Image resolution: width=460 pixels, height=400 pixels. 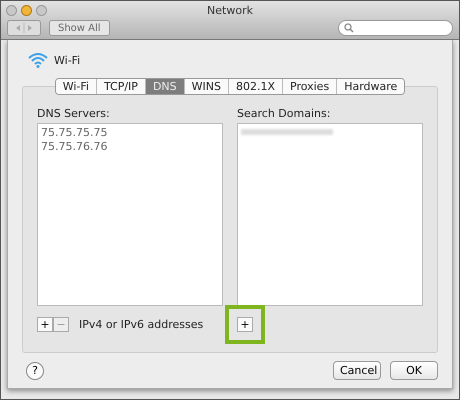 I want to click on search-field, so click(x=395, y=28).